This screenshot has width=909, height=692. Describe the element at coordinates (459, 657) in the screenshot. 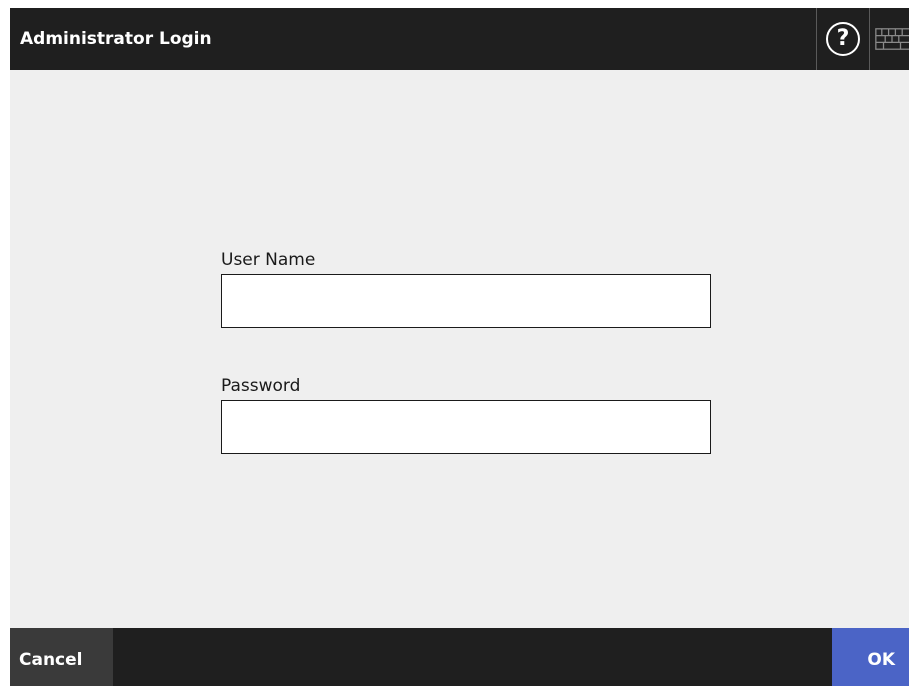

I see `action-bar: Cancel OK` at that location.